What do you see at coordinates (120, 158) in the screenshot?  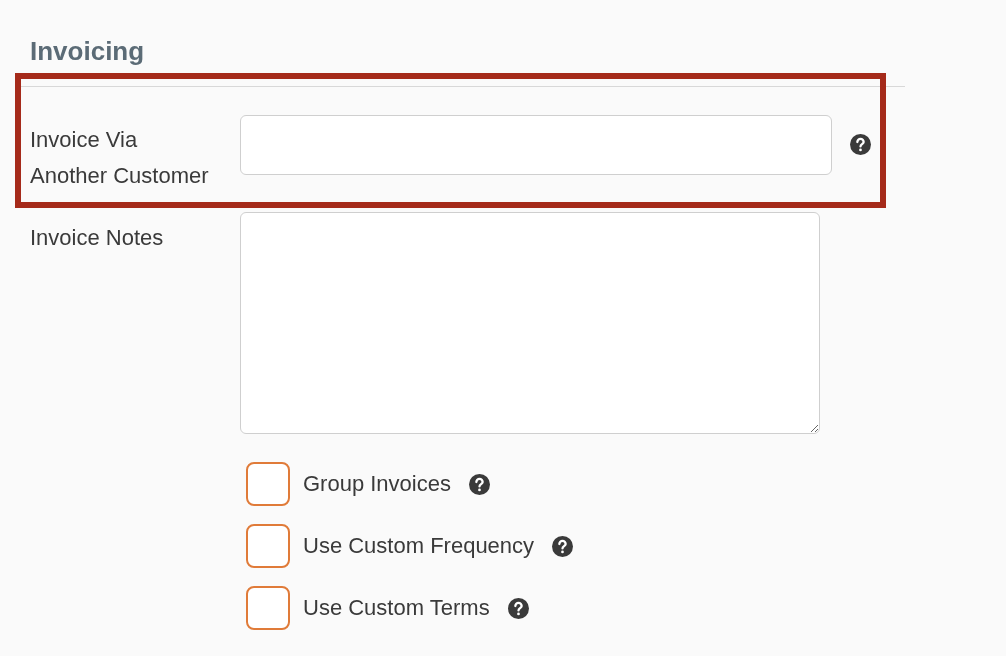 I see `field-label: Invoice Via Another Customer` at bounding box center [120, 158].